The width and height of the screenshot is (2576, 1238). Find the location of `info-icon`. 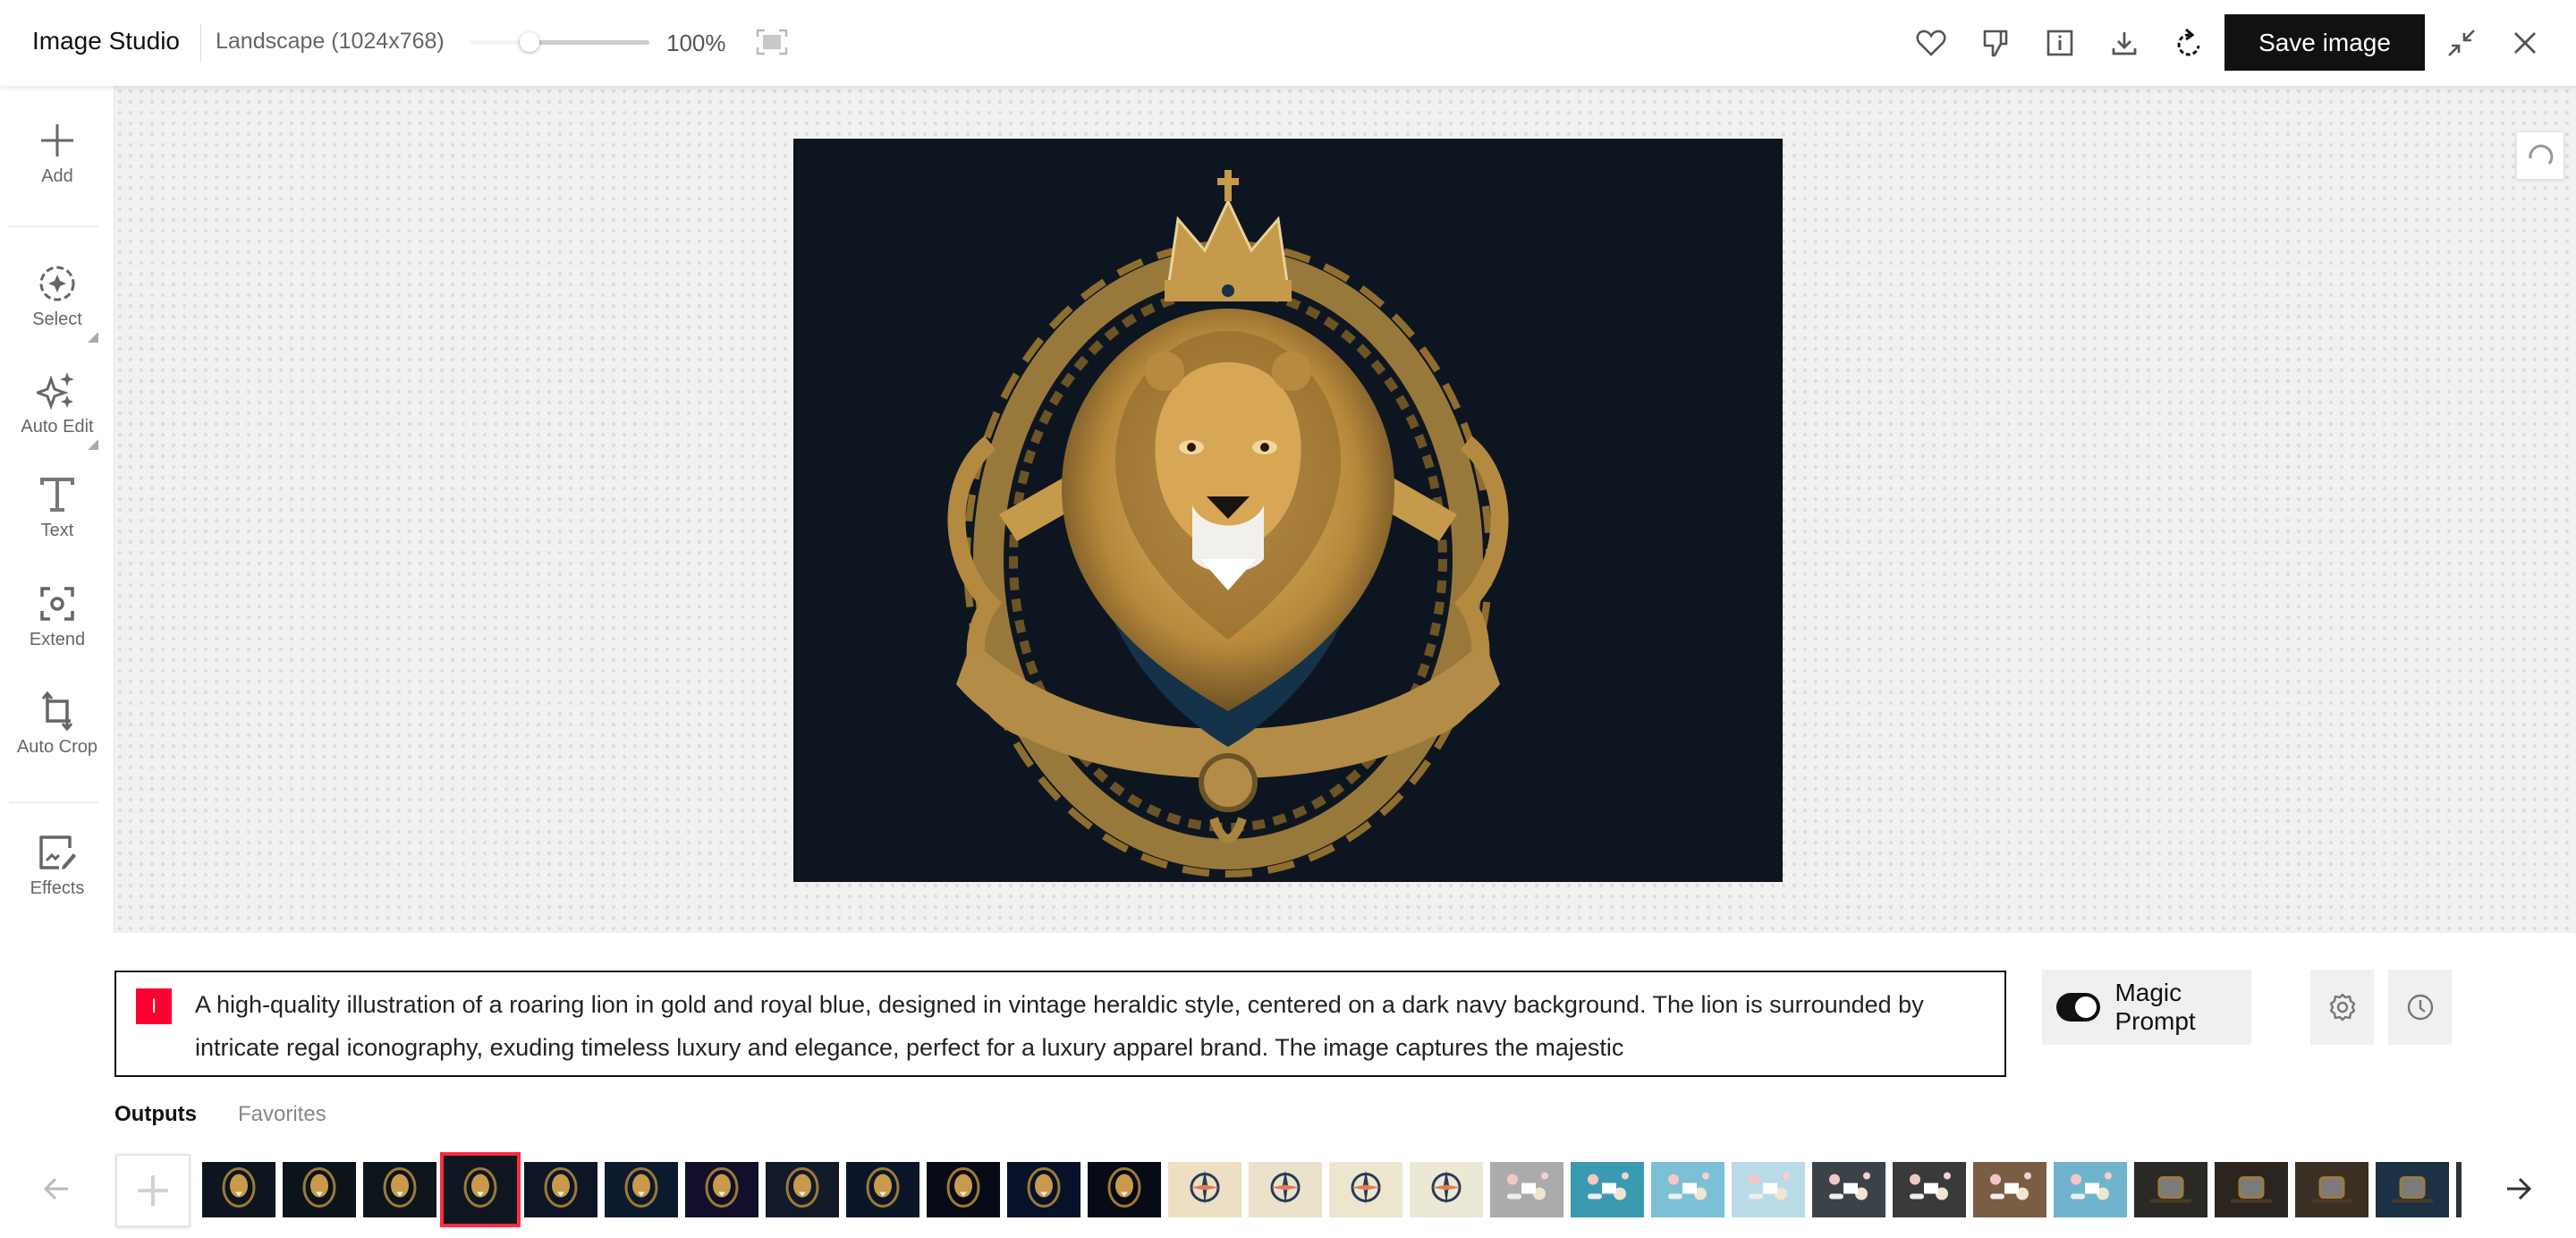

info-icon is located at coordinates (2059, 43).